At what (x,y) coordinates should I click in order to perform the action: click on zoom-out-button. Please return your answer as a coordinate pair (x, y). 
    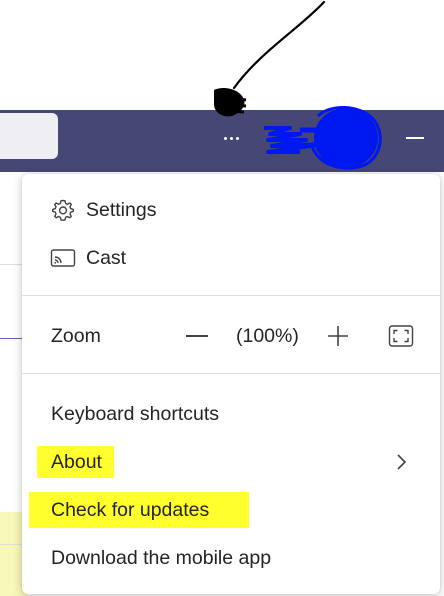
    Looking at the image, I should click on (197, 336).